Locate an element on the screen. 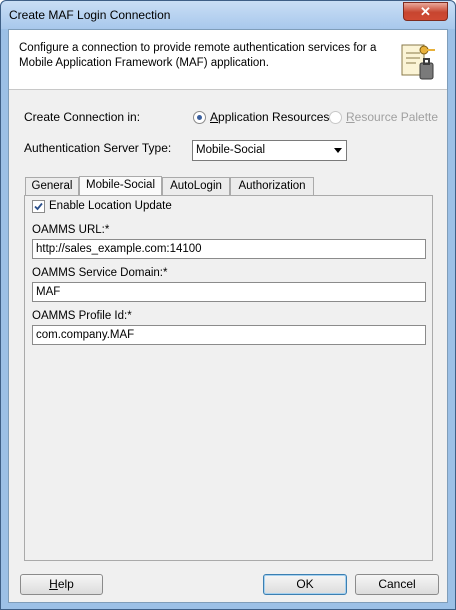  help-button: Help is located at coordinates (61, 584).